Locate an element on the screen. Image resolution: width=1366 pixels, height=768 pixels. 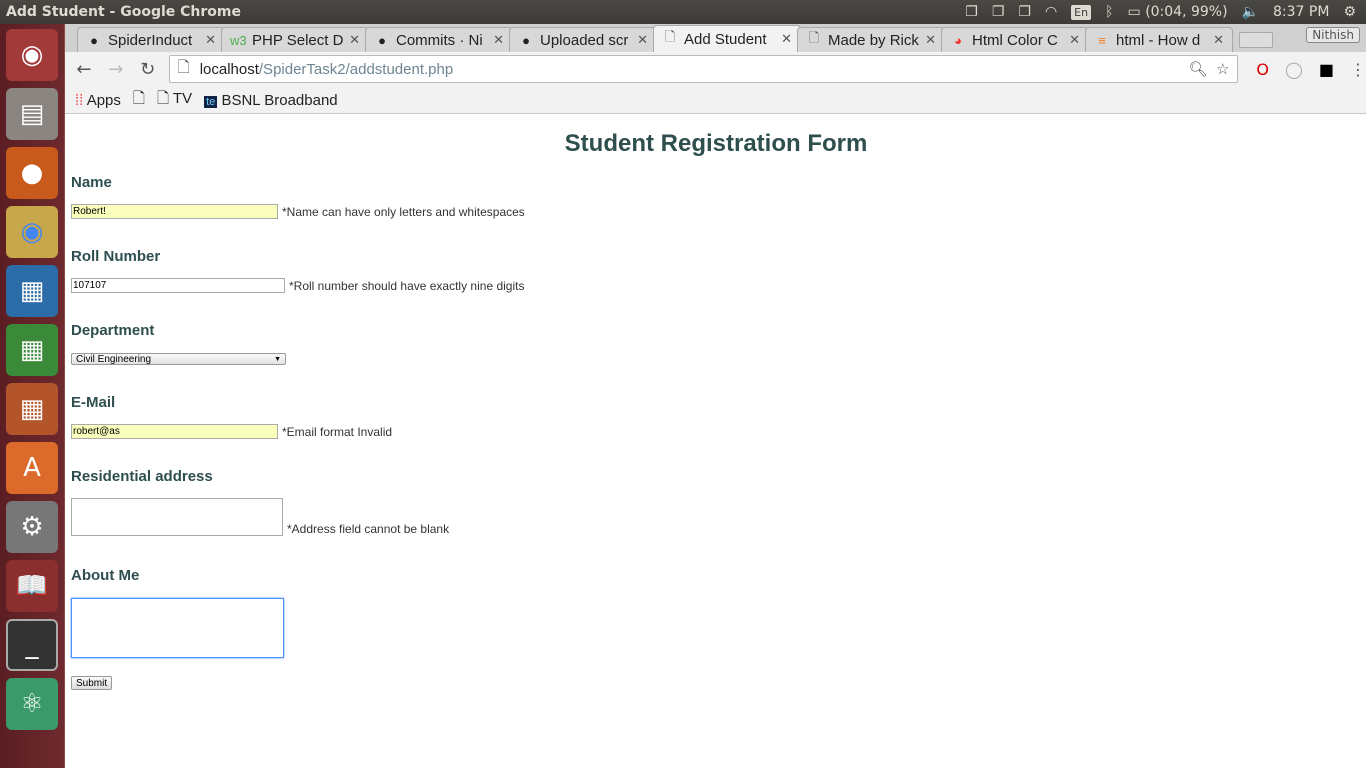
system-settings-icon: ⚙ is located at coordinates (32, 527).